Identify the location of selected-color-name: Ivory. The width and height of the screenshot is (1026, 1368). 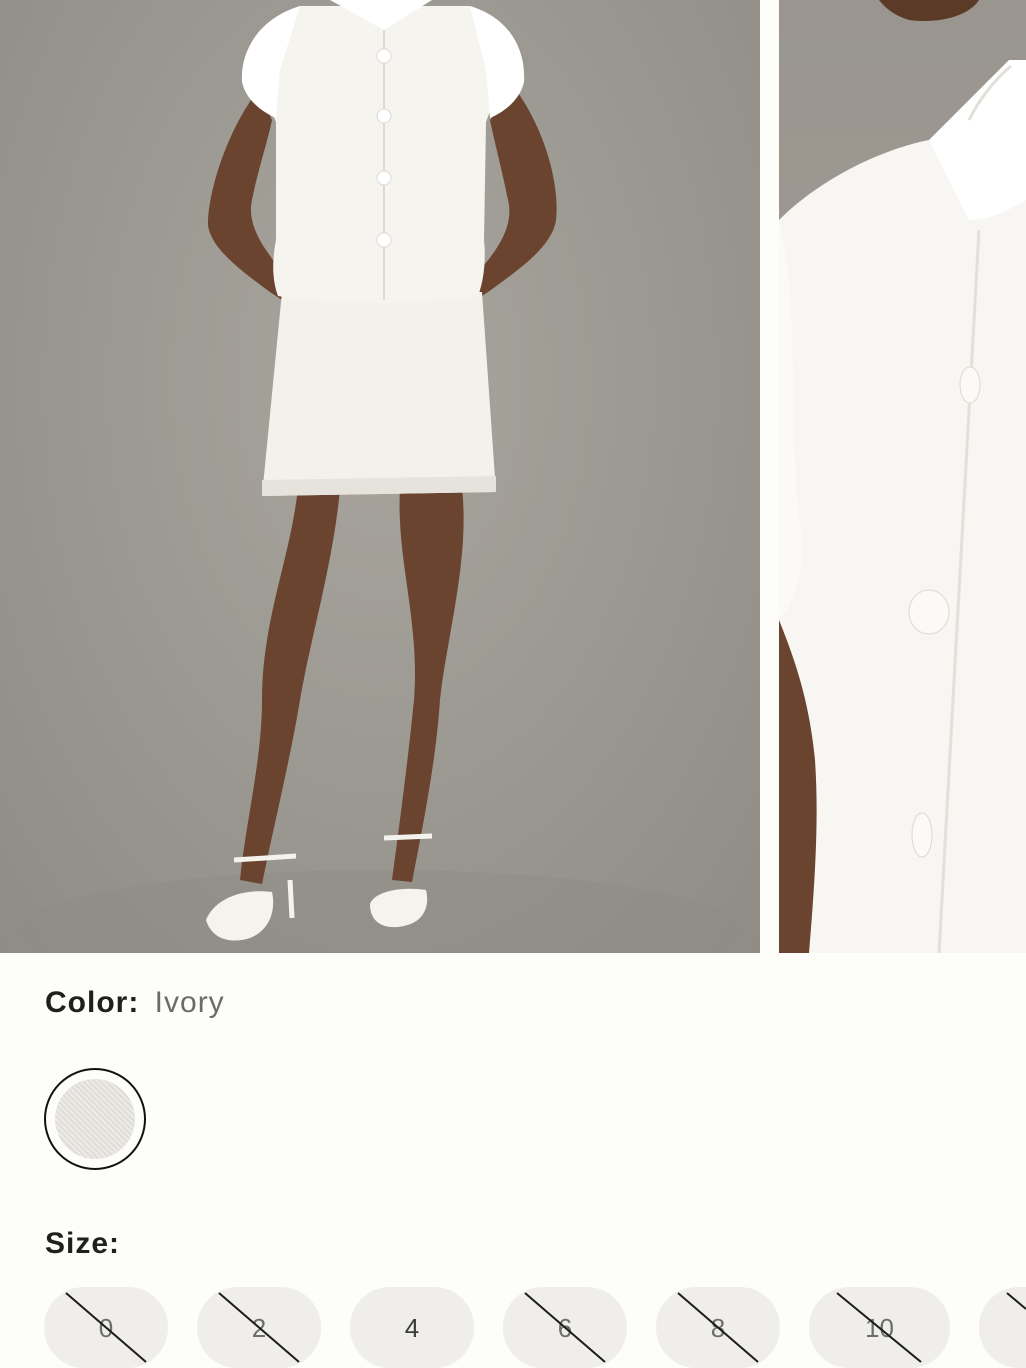
(189, 1002).